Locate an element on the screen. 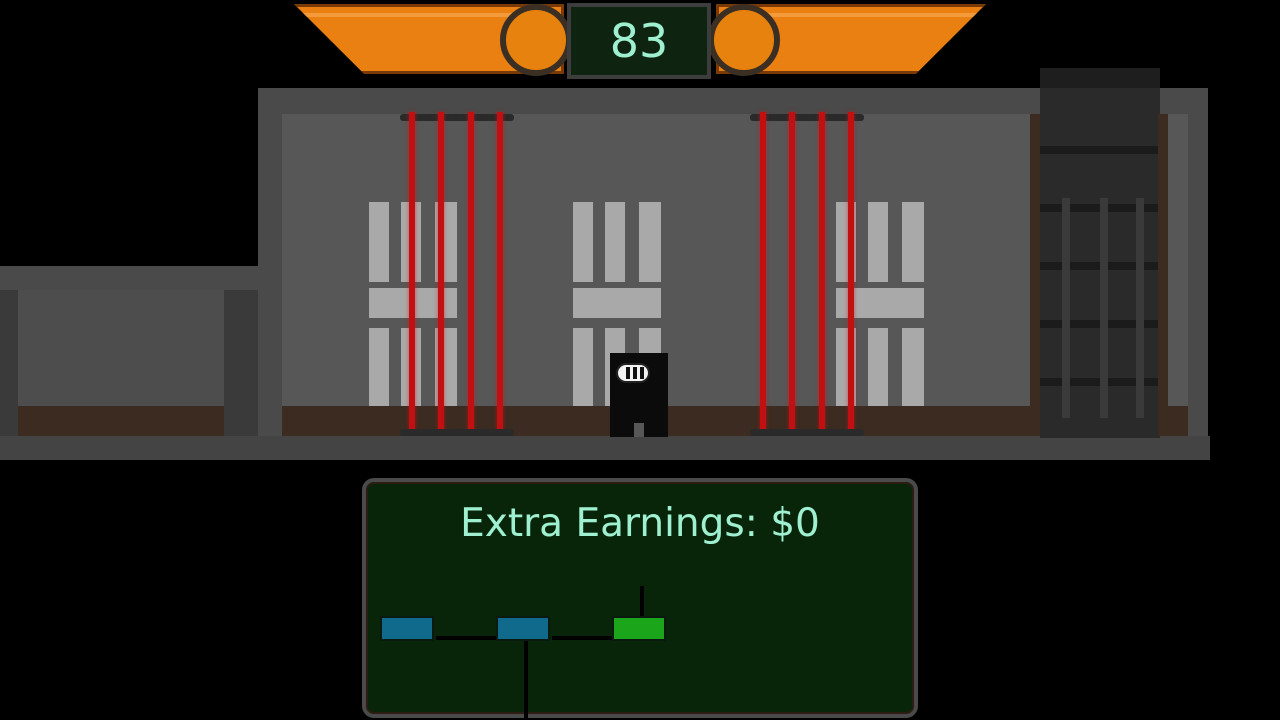  earnings-panel: Extra Earnings: $0 is located at coordinates (640, 599).